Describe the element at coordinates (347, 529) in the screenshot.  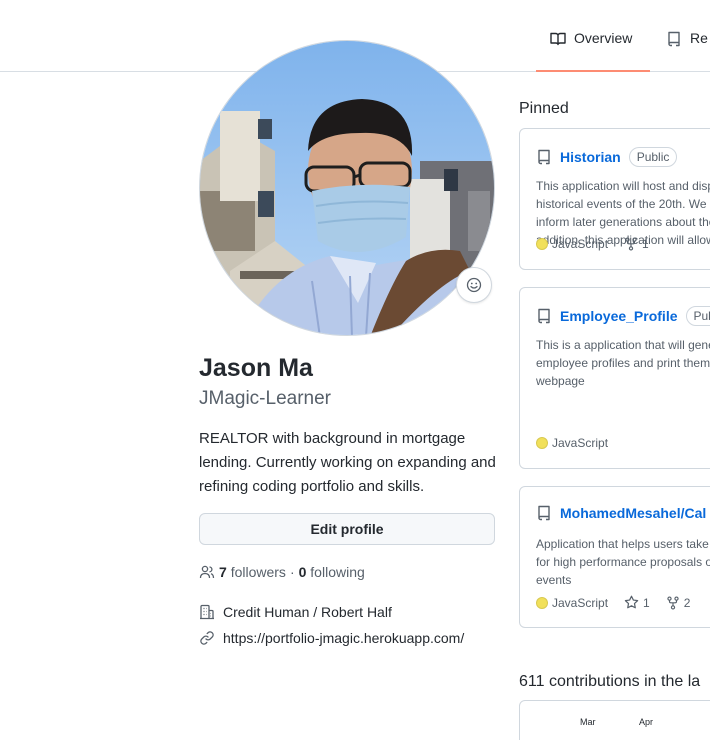
I see `edit-profile-button: Edit profile` at that location.